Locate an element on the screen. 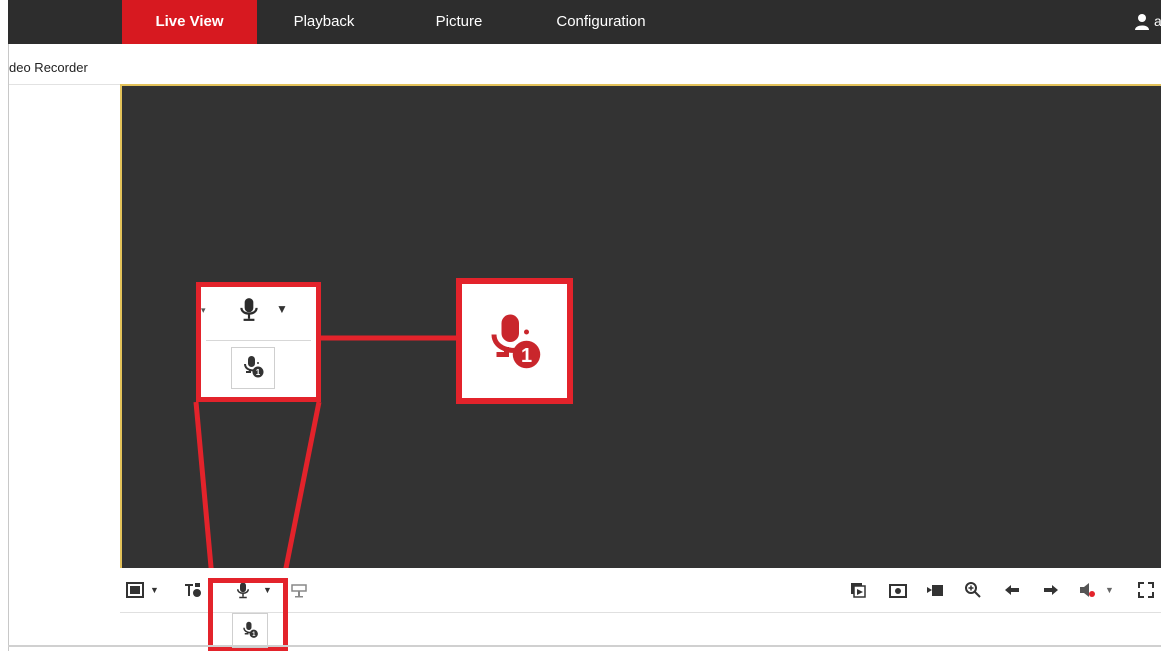  audio-icon is located at coordinates (1087, 590).